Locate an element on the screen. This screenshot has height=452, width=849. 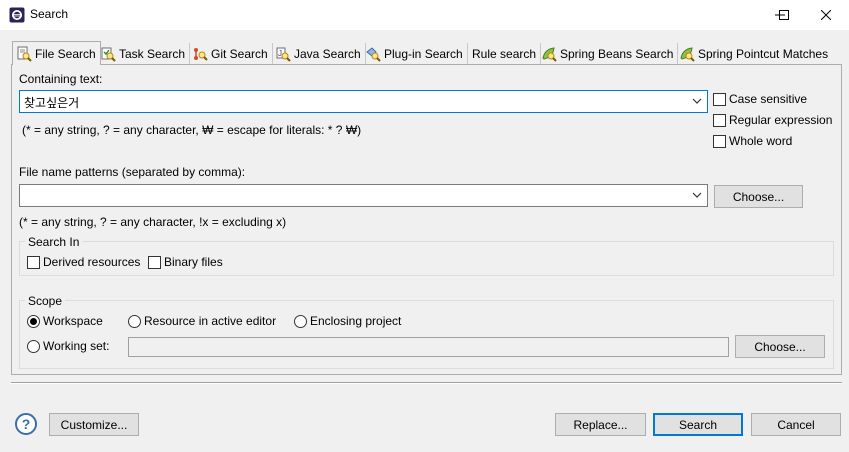
help-button: ? is located at coordinates (26, 424).